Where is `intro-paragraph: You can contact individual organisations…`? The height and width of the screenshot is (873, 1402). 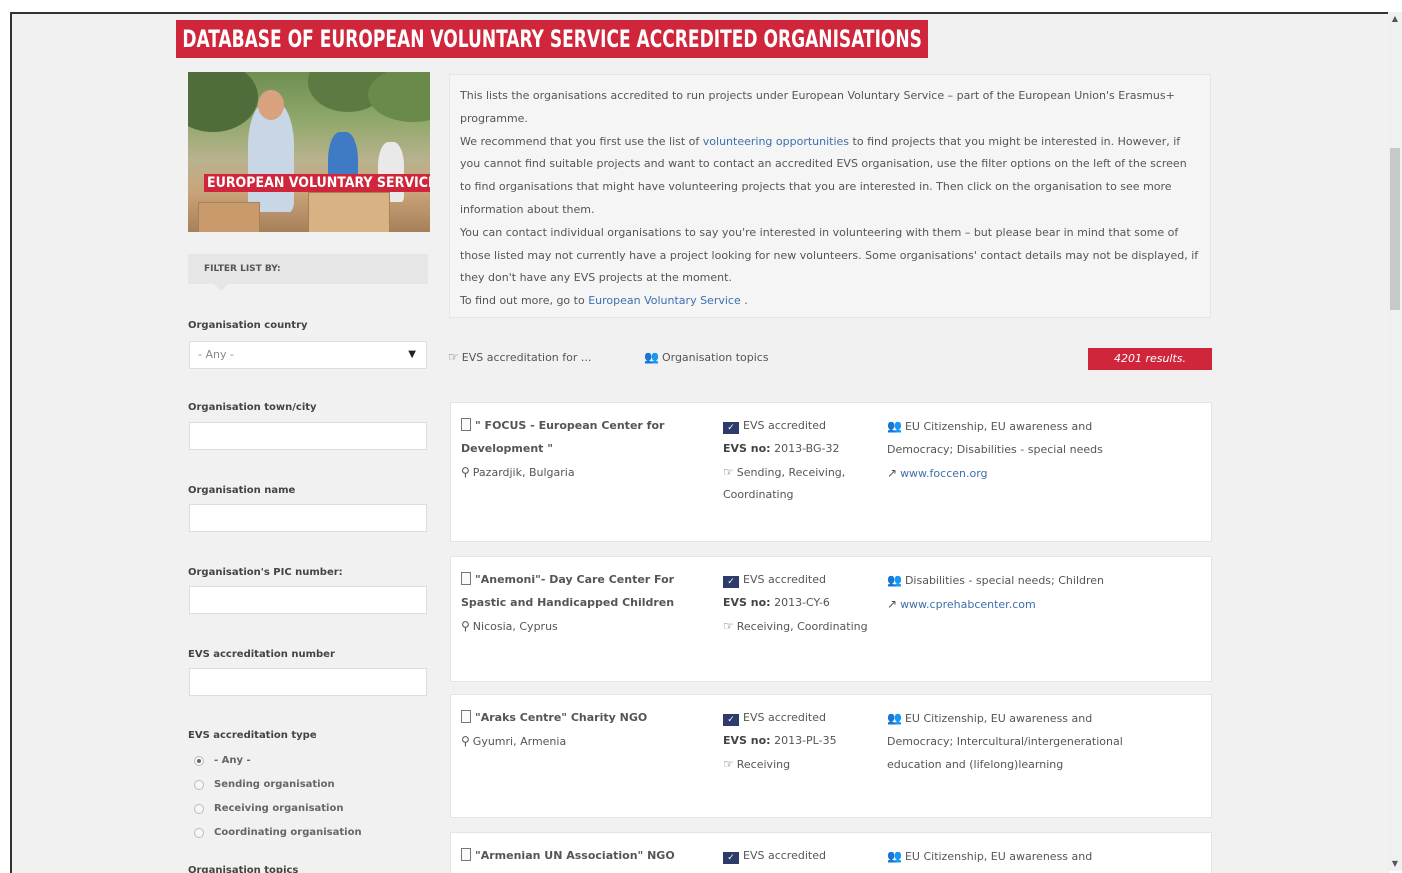 intro-paragraph: You can contact individual organisations… is located at coordinates (829, 255).